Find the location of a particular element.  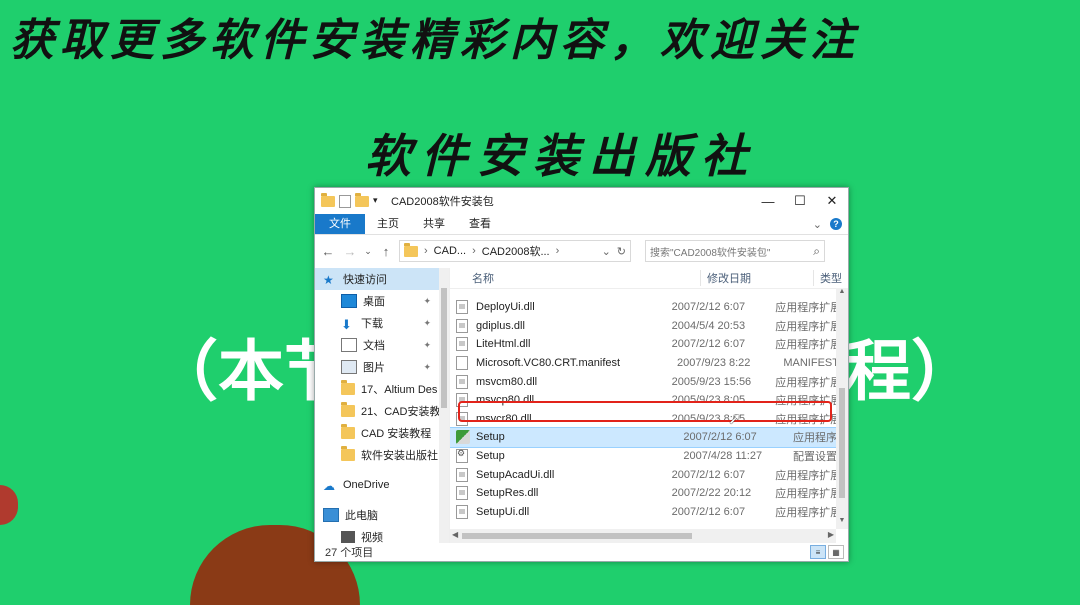

table-row-partial is located at coordinates (643, 293).